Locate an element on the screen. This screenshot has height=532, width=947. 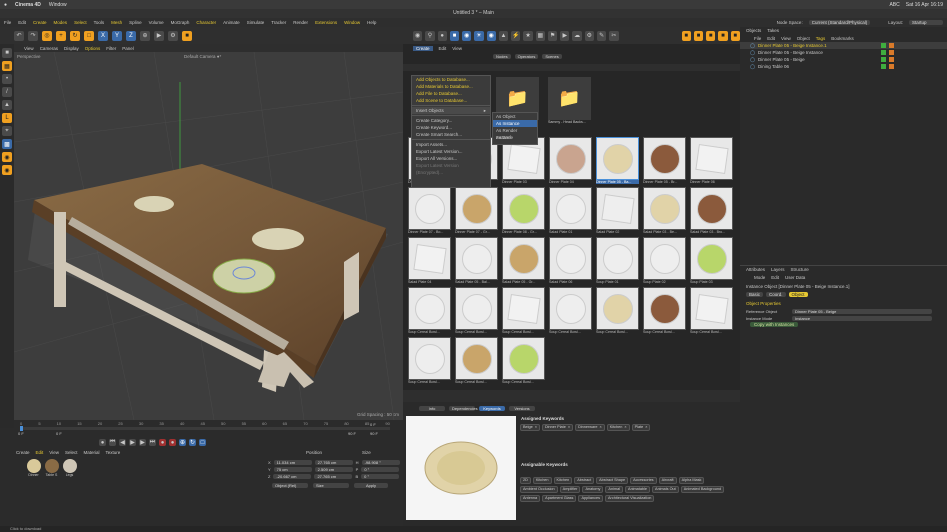
assignable-keyword: Animated Background is located at coordinates (702, 489).